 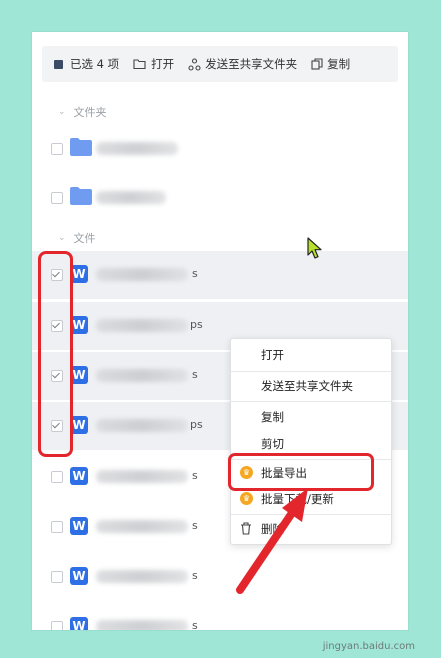 I want to click on selection-toolbar: 已选 4 项 打开 发送至共享文件夹 复制, so click(x=220, y=64).